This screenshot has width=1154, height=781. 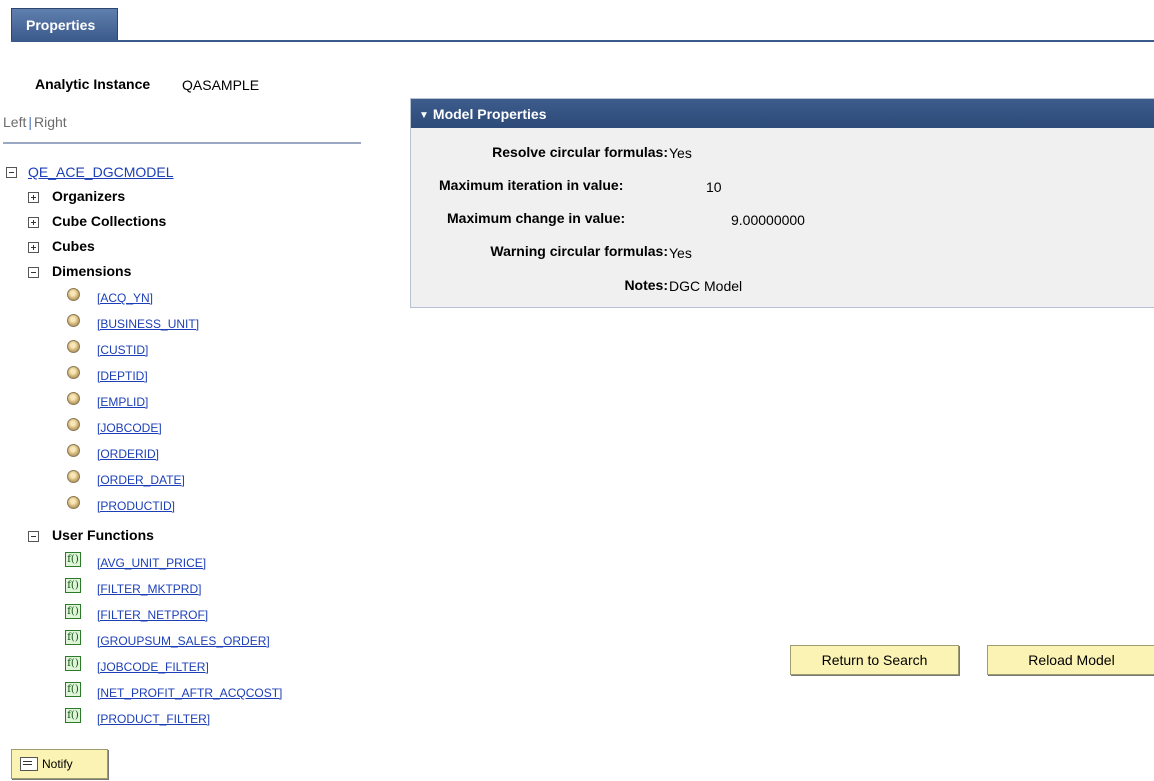 I want to click on function-link: [NET_PROFIT_AFTR_ACQCOST], so click(x=189, y=693).